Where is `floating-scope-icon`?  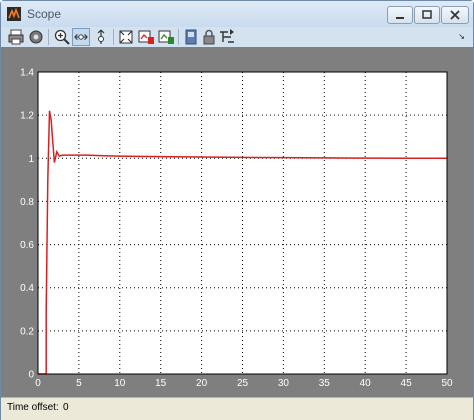 floating-scope-icon is located at coordinates (191, 37).